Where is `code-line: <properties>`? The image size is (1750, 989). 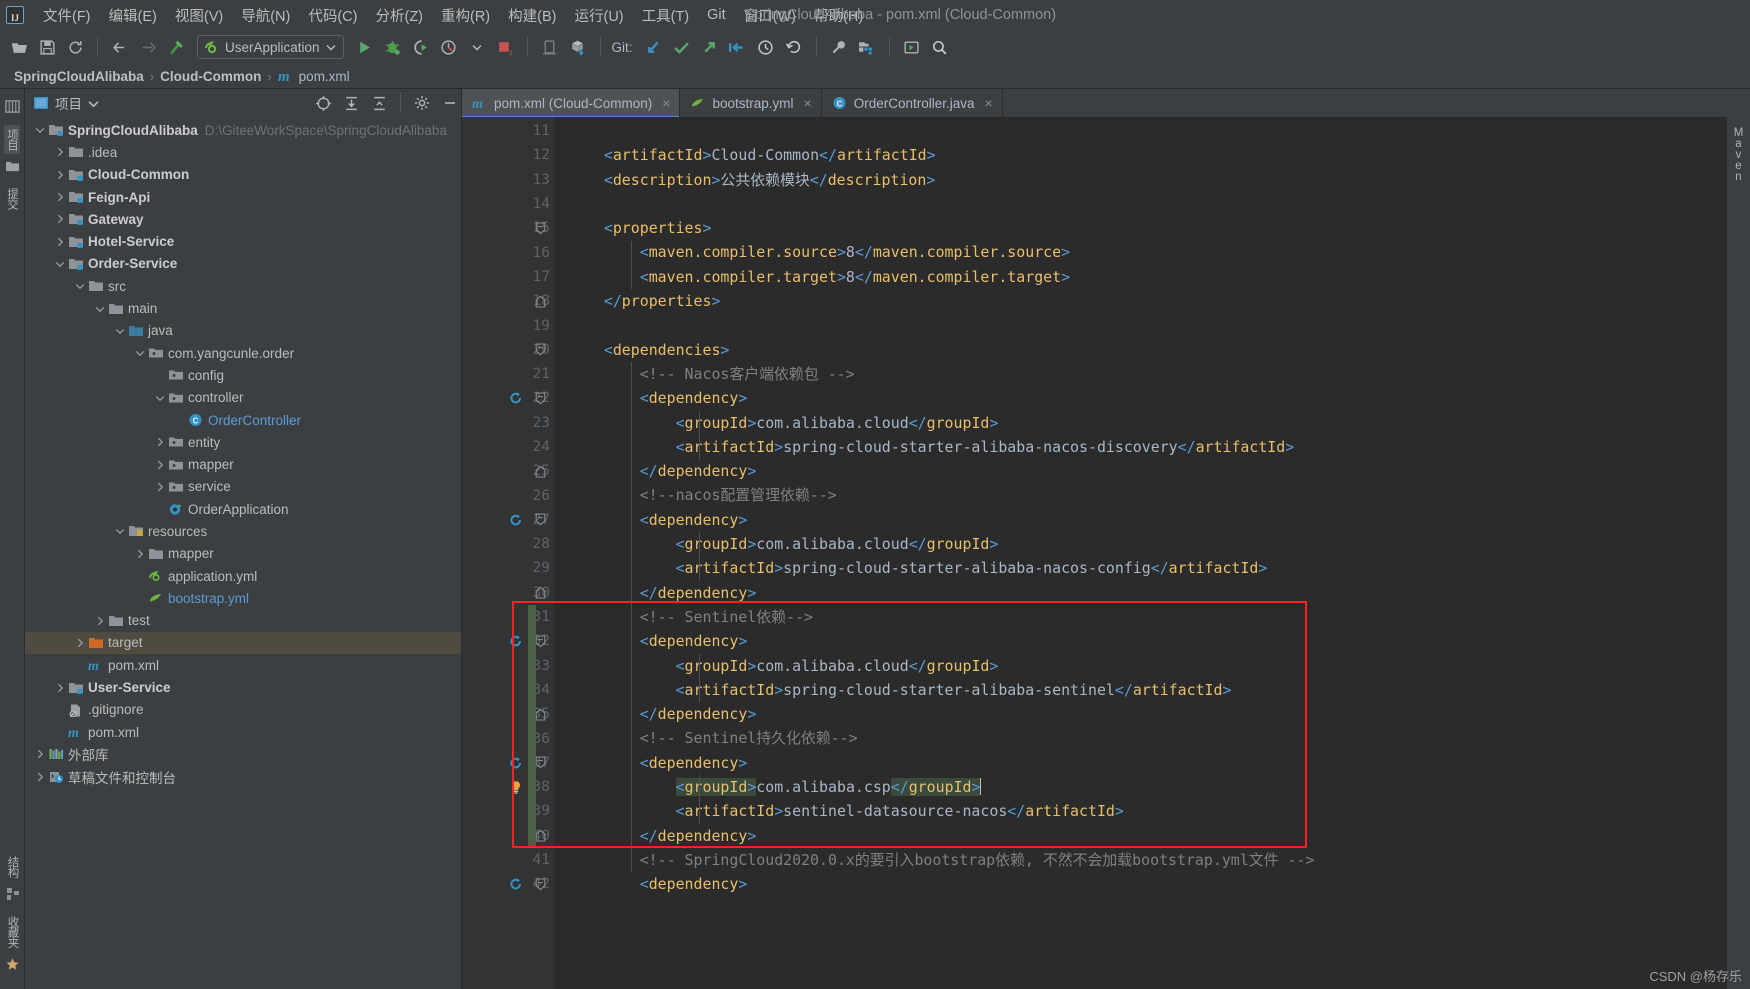
code-line: <properties> is located at coordinates (1140, 228).